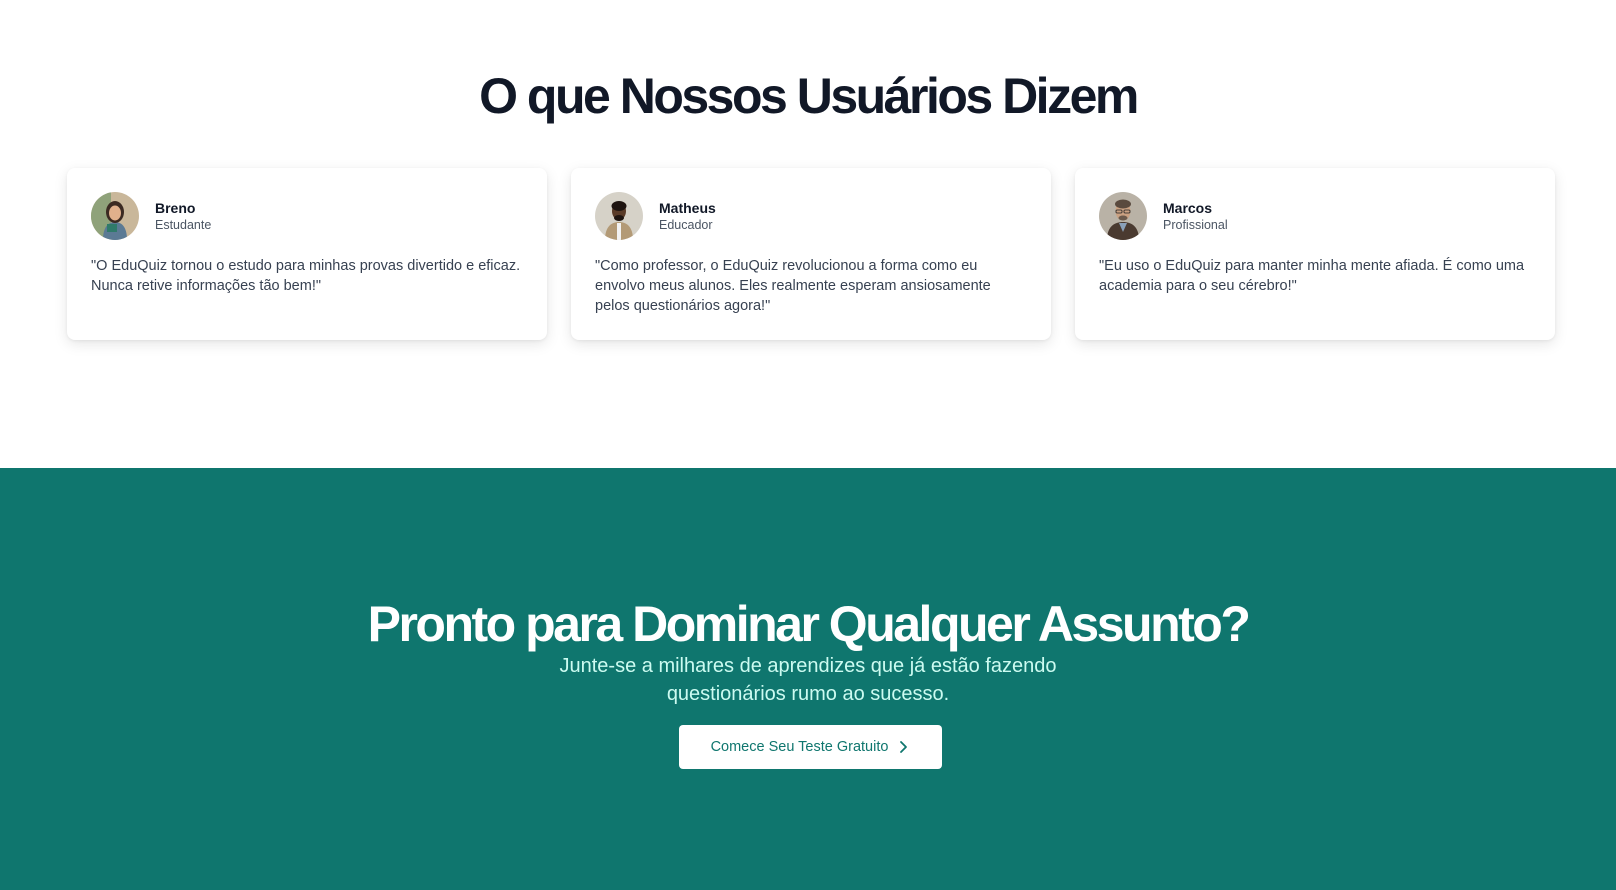 The width and height of the screenshot is (1616, 890). Describe the element at coordinates (687, 208) in the screenshot. I see `author-name: Matheus` at that location.